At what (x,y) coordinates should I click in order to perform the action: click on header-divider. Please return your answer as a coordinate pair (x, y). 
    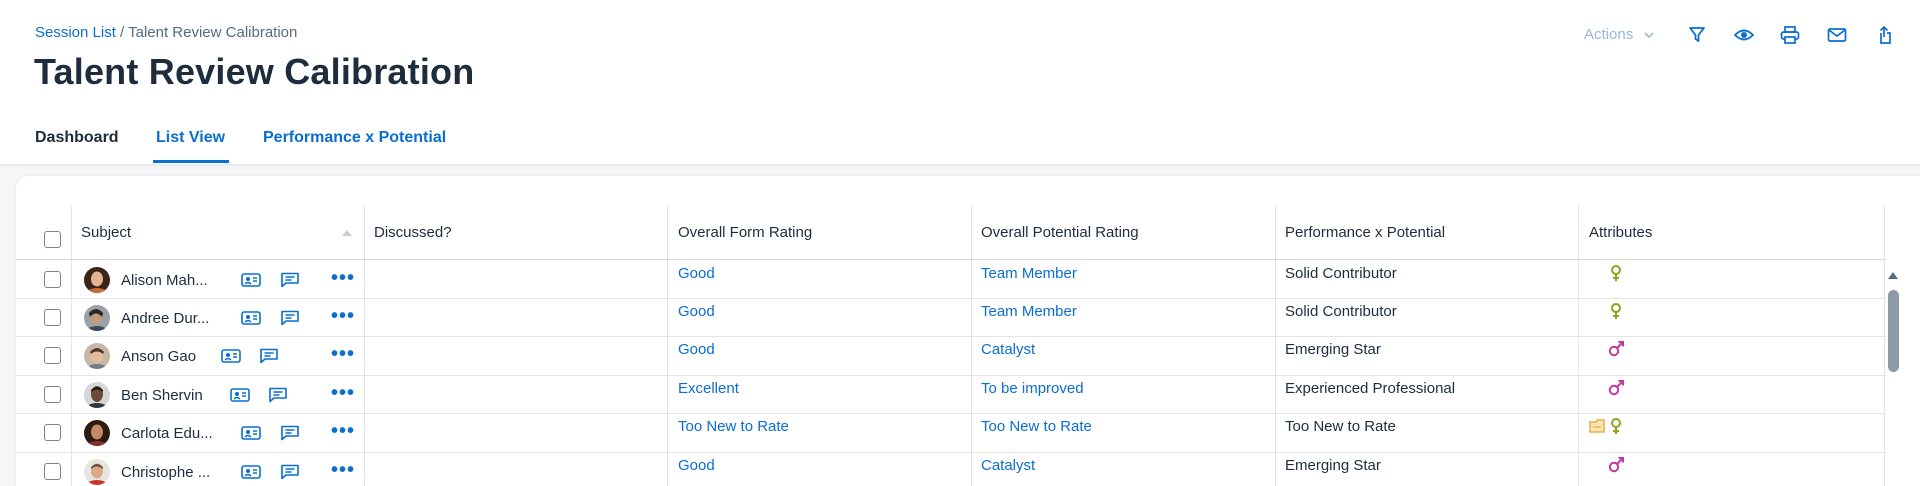
    Looking at the image, I should click on (951, 259).